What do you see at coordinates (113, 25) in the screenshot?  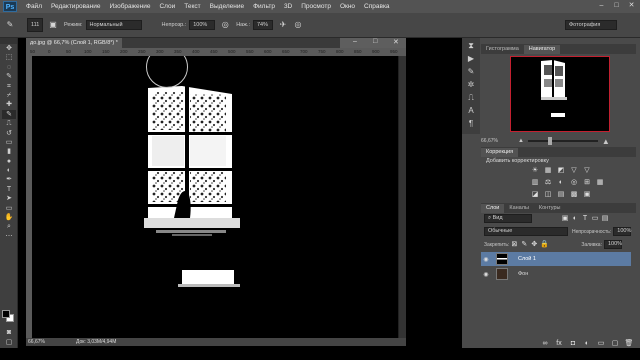 I see `mode-select: Нормальный` at bounding box center [113, 25].